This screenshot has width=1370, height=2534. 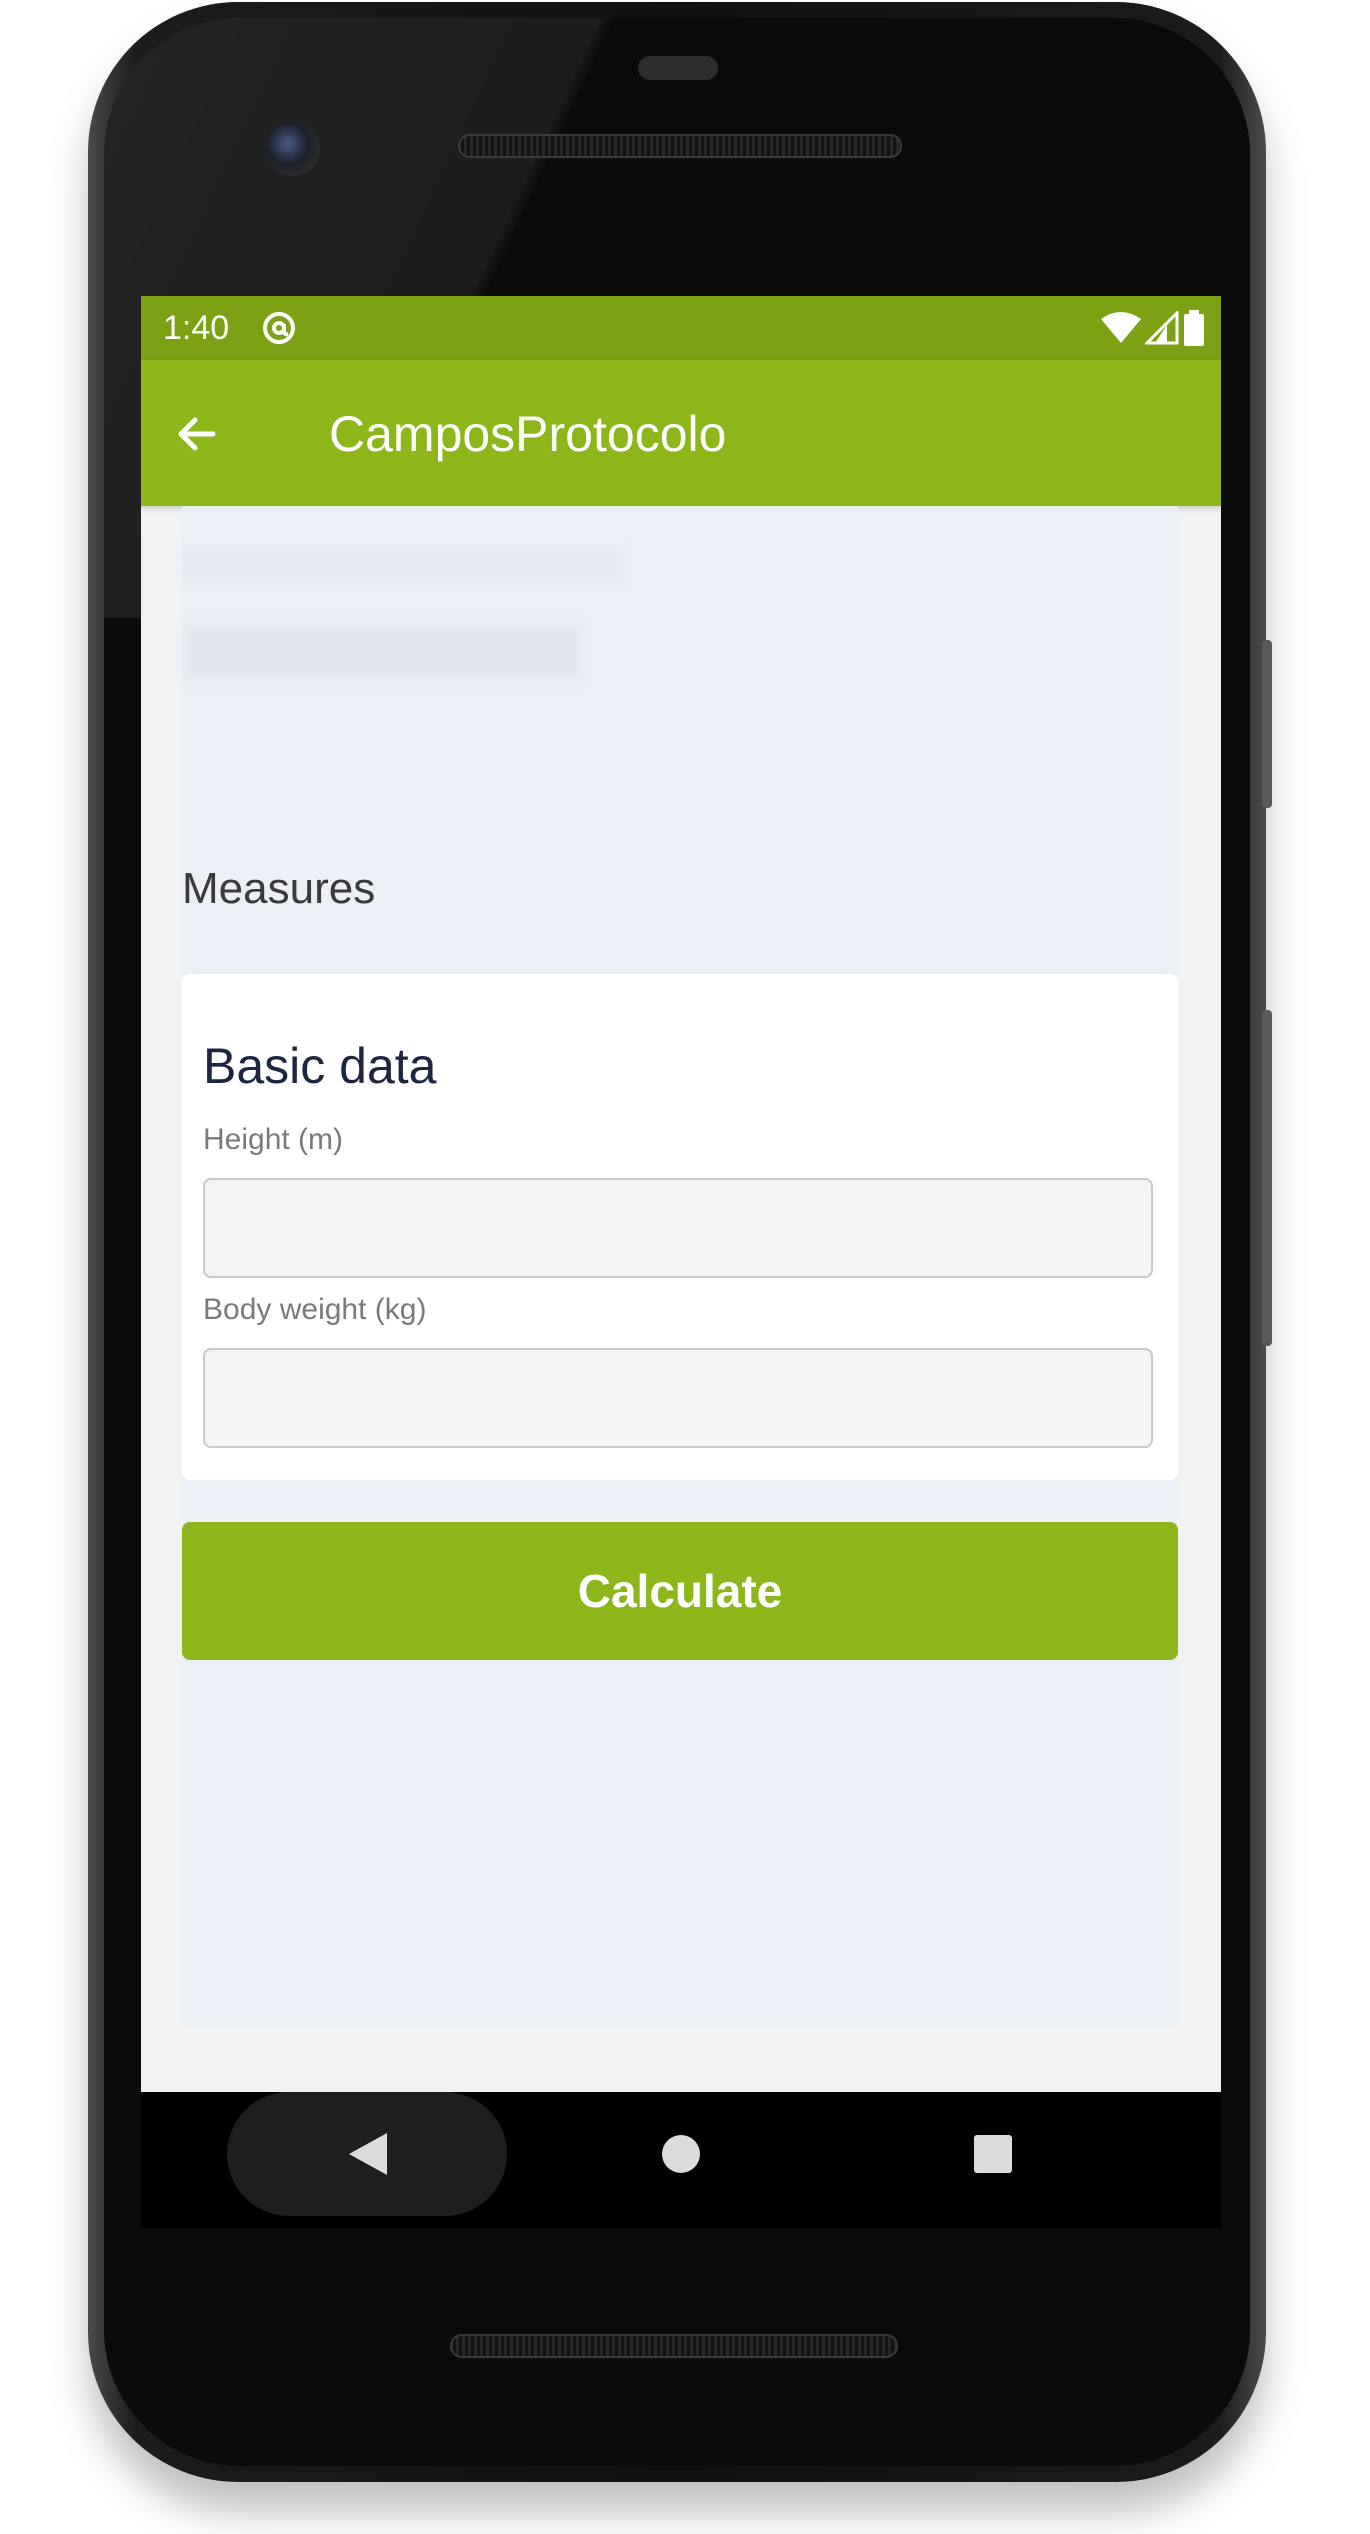 What do you see at coordinates (680, 146) in the screenshot?
I see `top-speaker-grille` at bounding box center [680, 146].